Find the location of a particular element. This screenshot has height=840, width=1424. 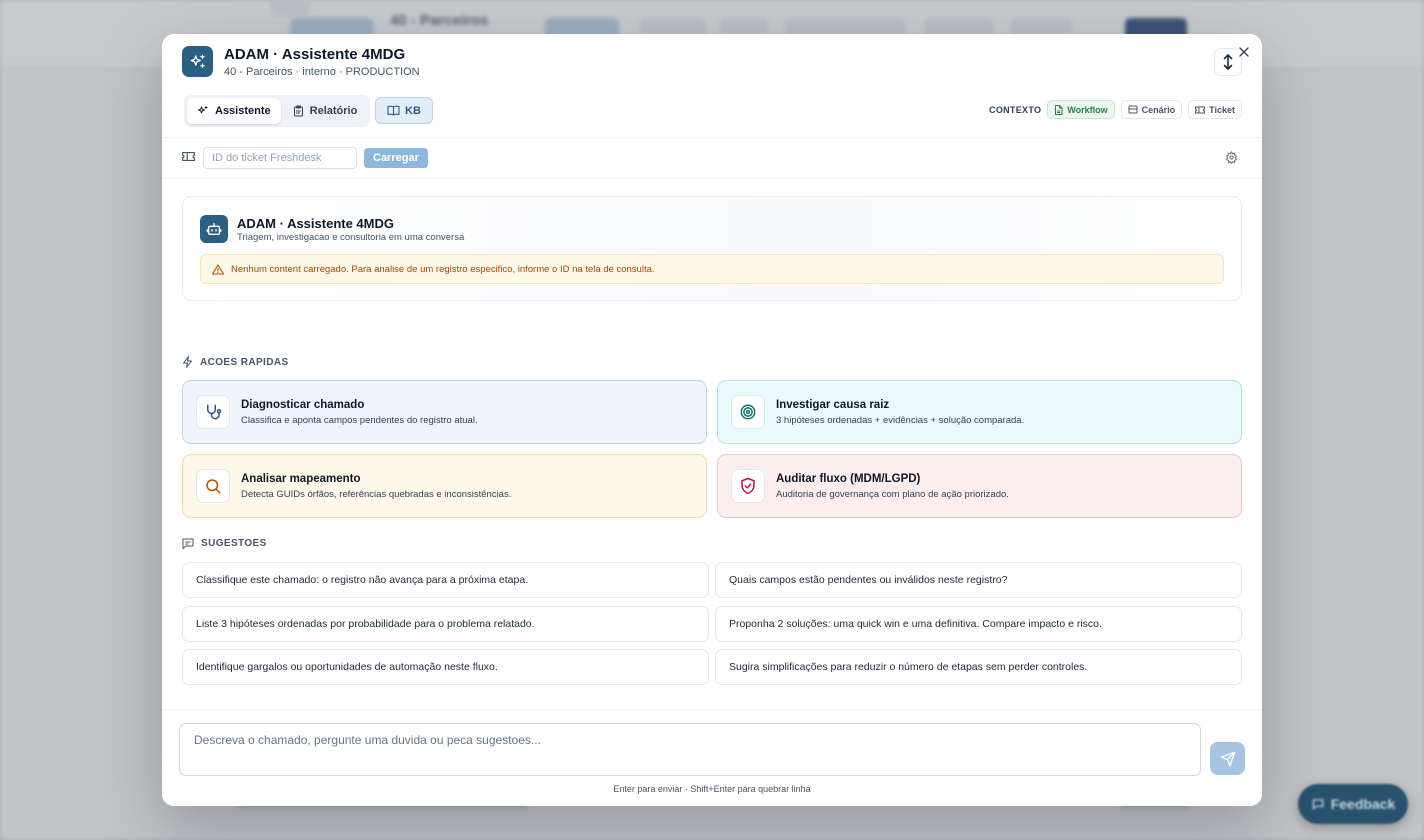

feedback-label: Feedback is located at coordinates (1363, 804).